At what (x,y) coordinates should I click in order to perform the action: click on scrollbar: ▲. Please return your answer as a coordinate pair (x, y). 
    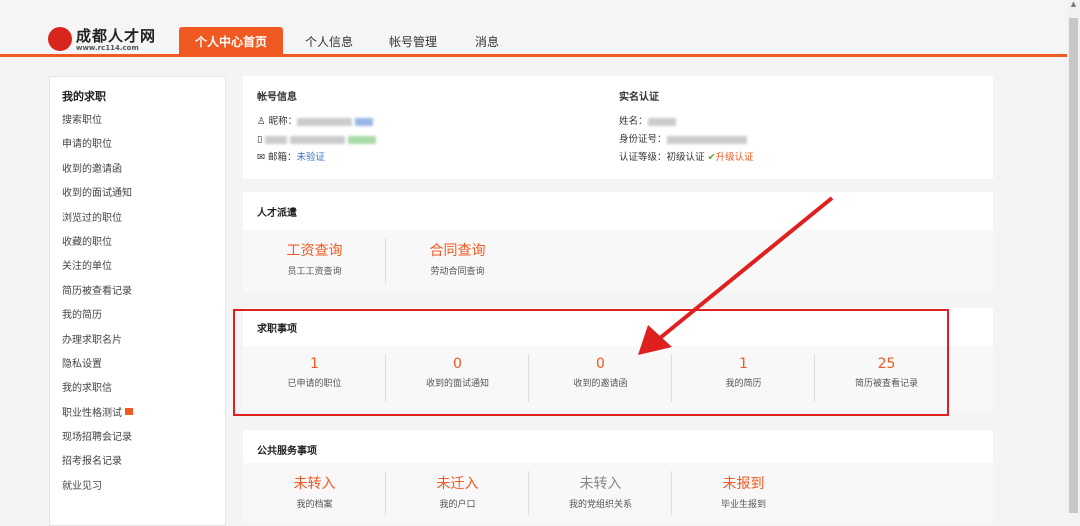
    Looking at the image, I should click on (1073, 257).